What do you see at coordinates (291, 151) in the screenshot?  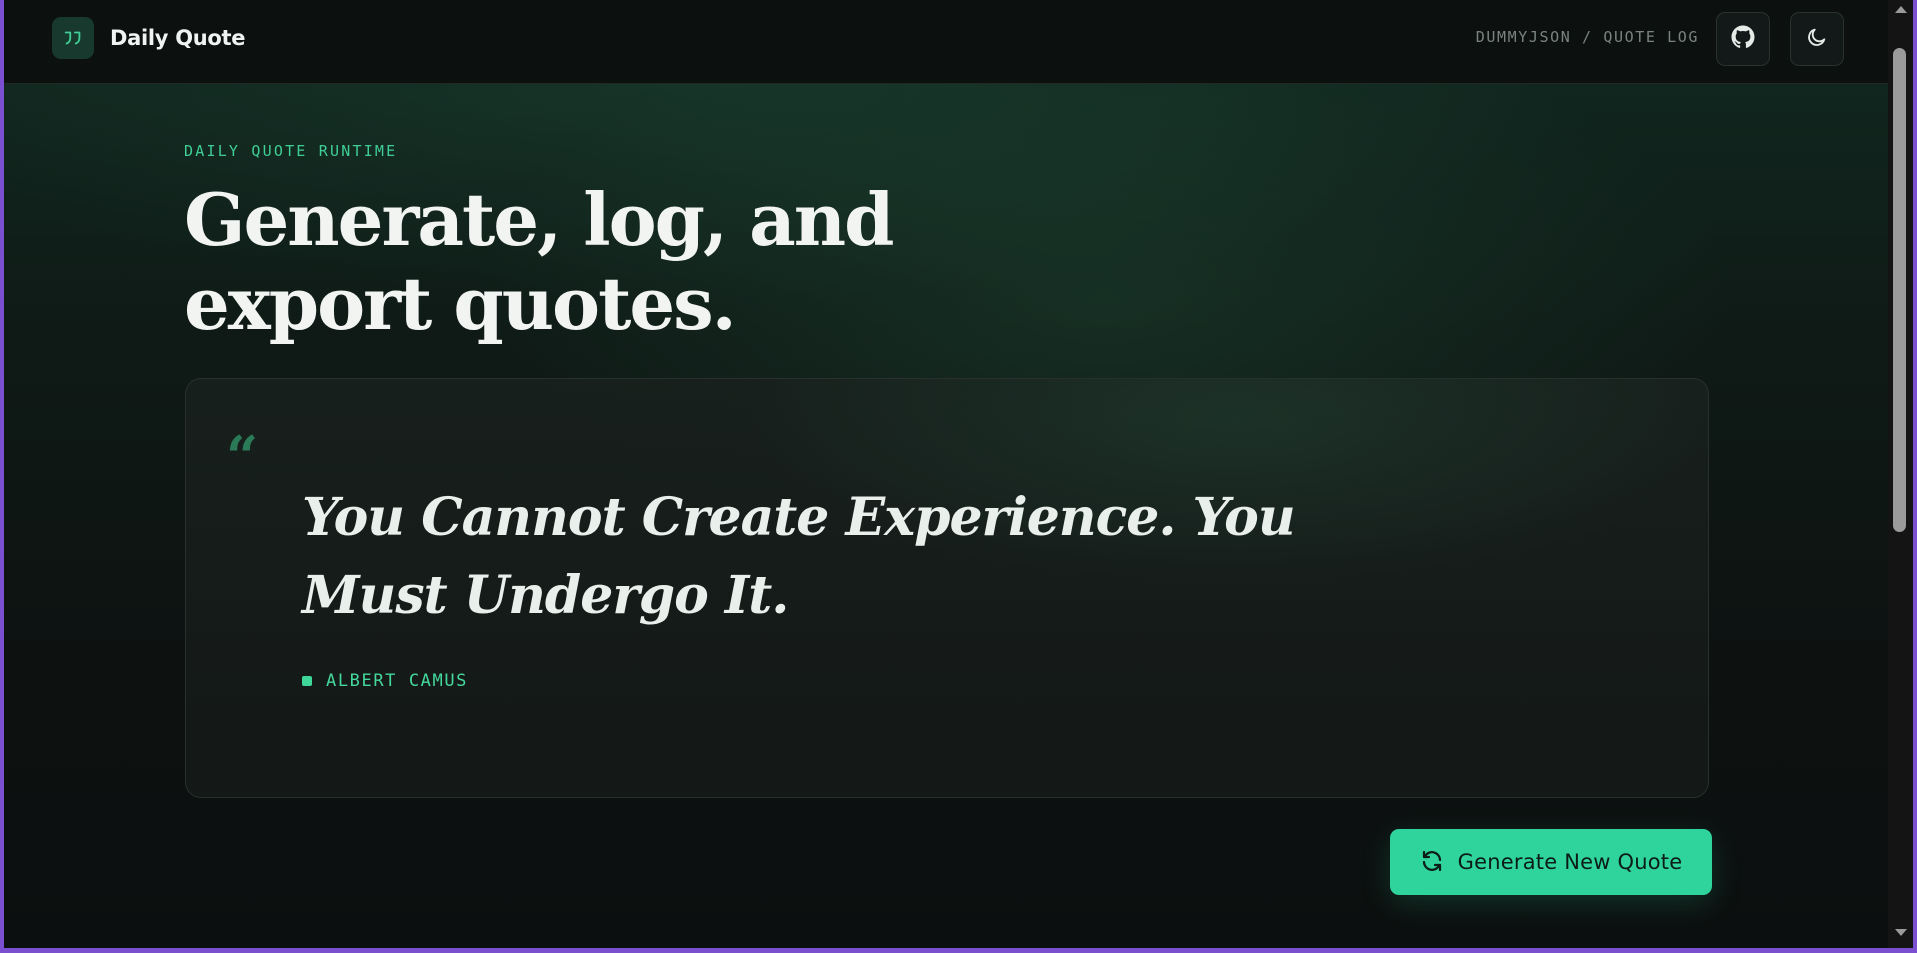 I see `eyebrow-label: DAILY QUOTE RUNTIME` at bounding box center [291, 151].